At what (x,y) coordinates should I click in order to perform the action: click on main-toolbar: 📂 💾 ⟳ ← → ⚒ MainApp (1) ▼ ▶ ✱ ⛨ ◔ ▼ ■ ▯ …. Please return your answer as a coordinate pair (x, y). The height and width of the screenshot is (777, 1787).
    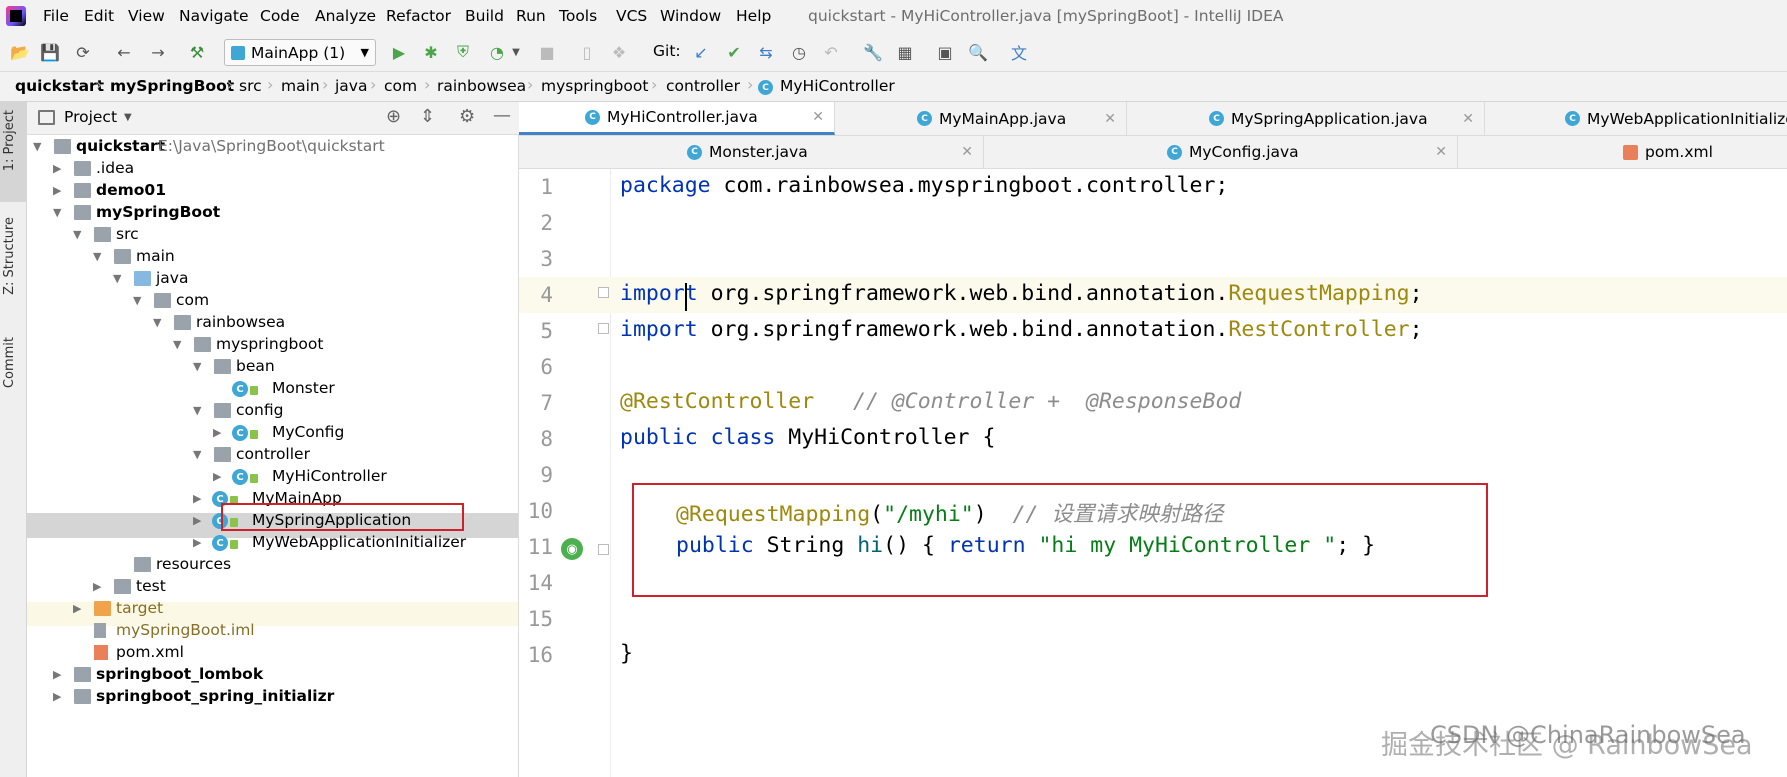
    Looking at the image, I should click on (893, 52).